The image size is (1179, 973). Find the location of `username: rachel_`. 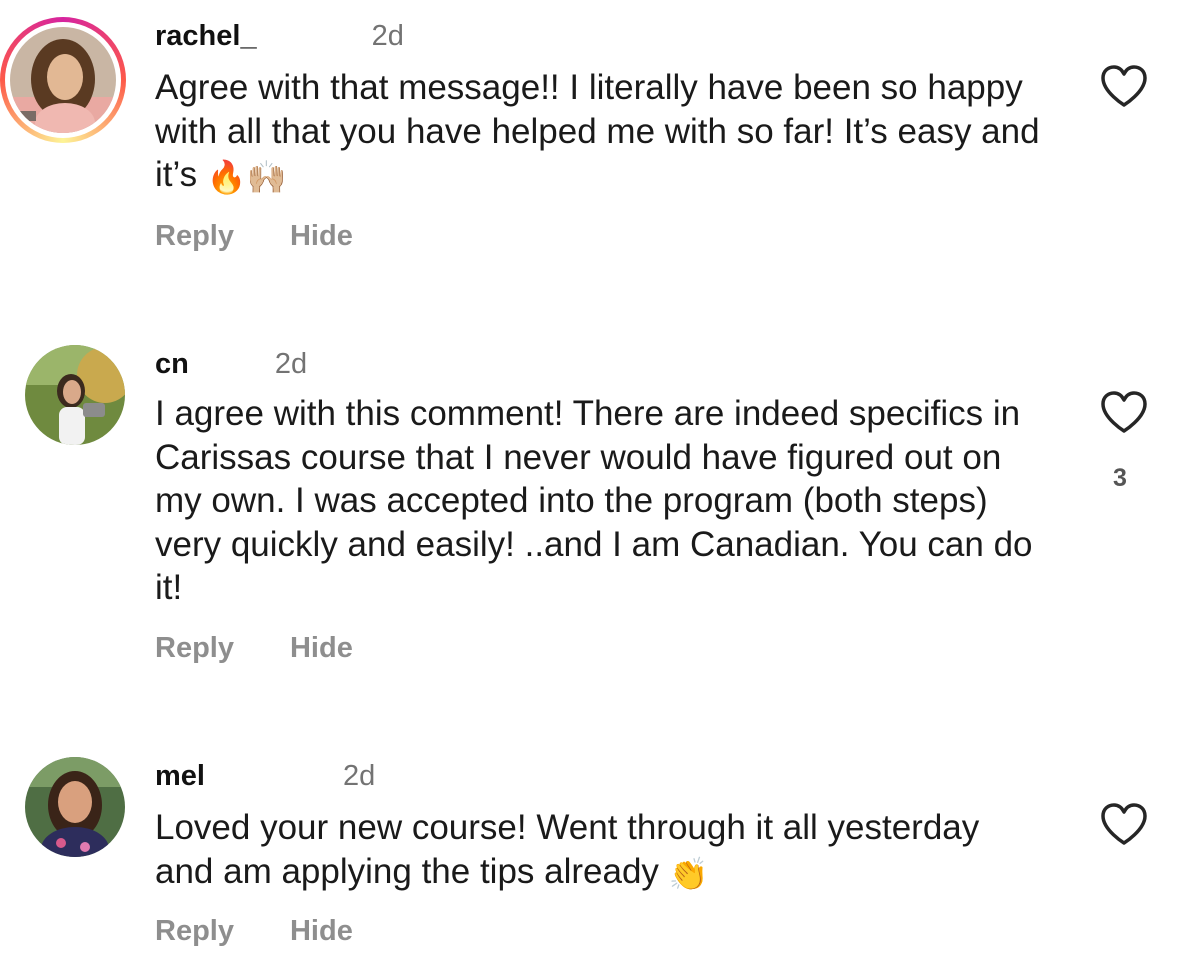

username: rachel_ is located at coordinates (258, 36).